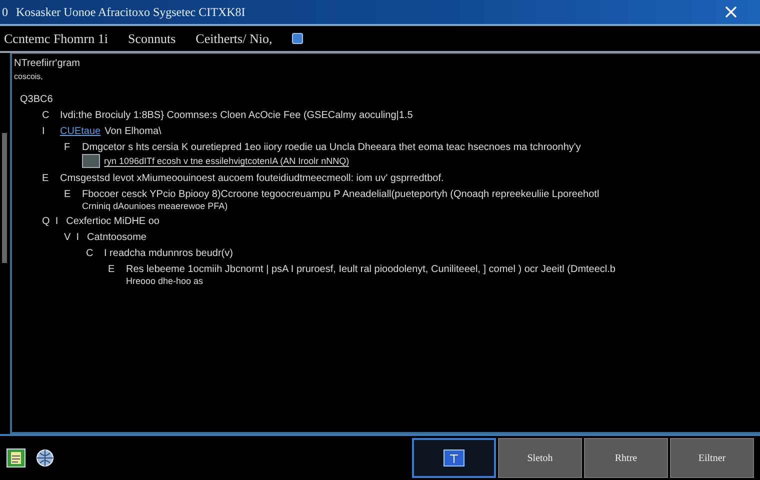 The height and width of the screenshot is (480, 760). I want to click on tree-marker: I, so click(44, 131).